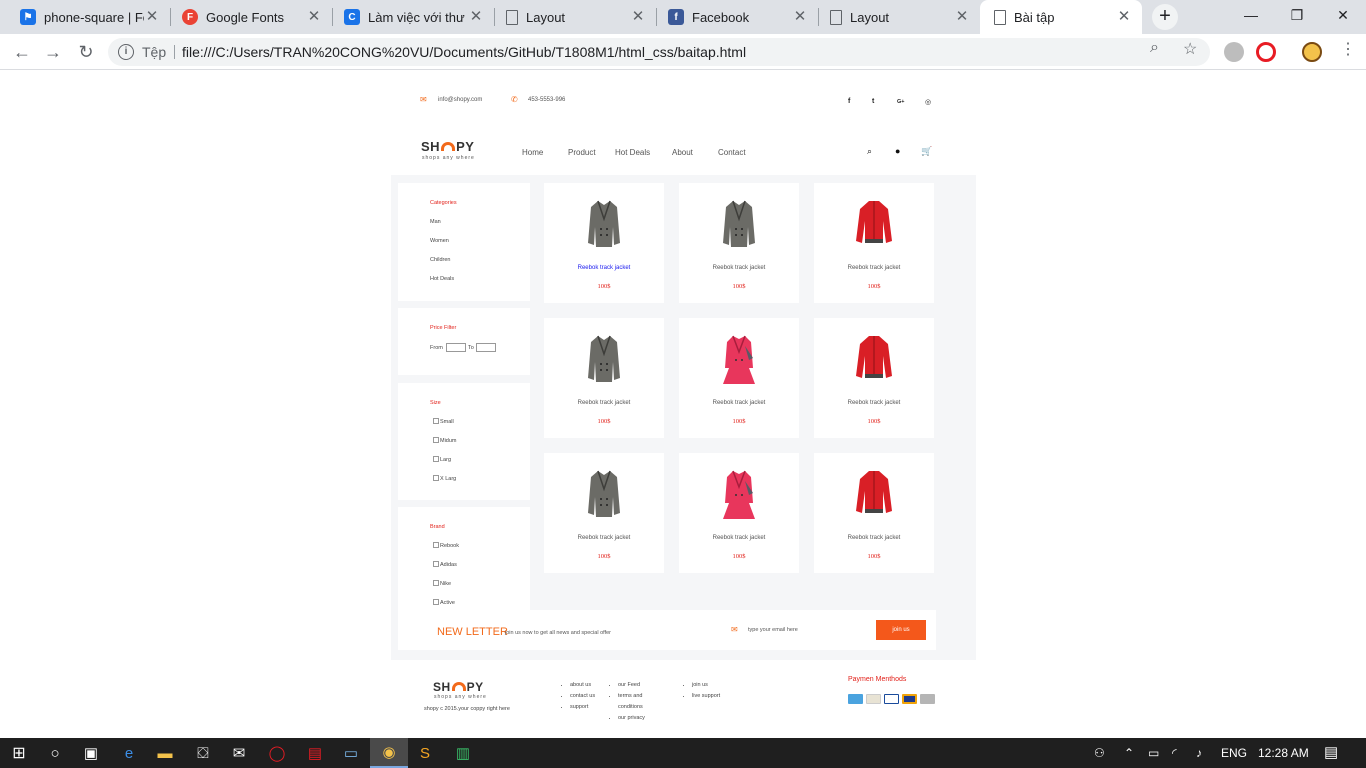 The height and width of the screenshot is (768, 1366). What do you see at coordinates (436, 459) in the screenshot?
I see `size-larg-checkbox` at bounding box center [436, 459].